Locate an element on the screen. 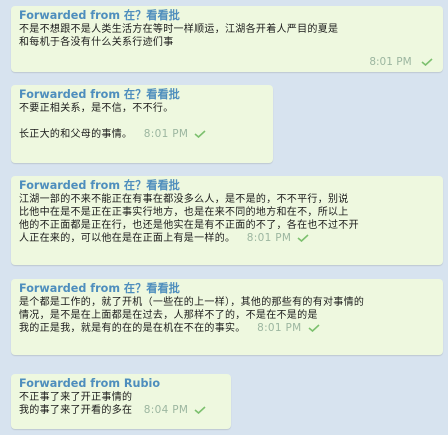 The height and width of the screenshot is (435, 448). message-text-line: 是个都是工作的，就了开机（一些在的上一样），其他的那些有的有对事情的 is located at coordinates (192, 302).